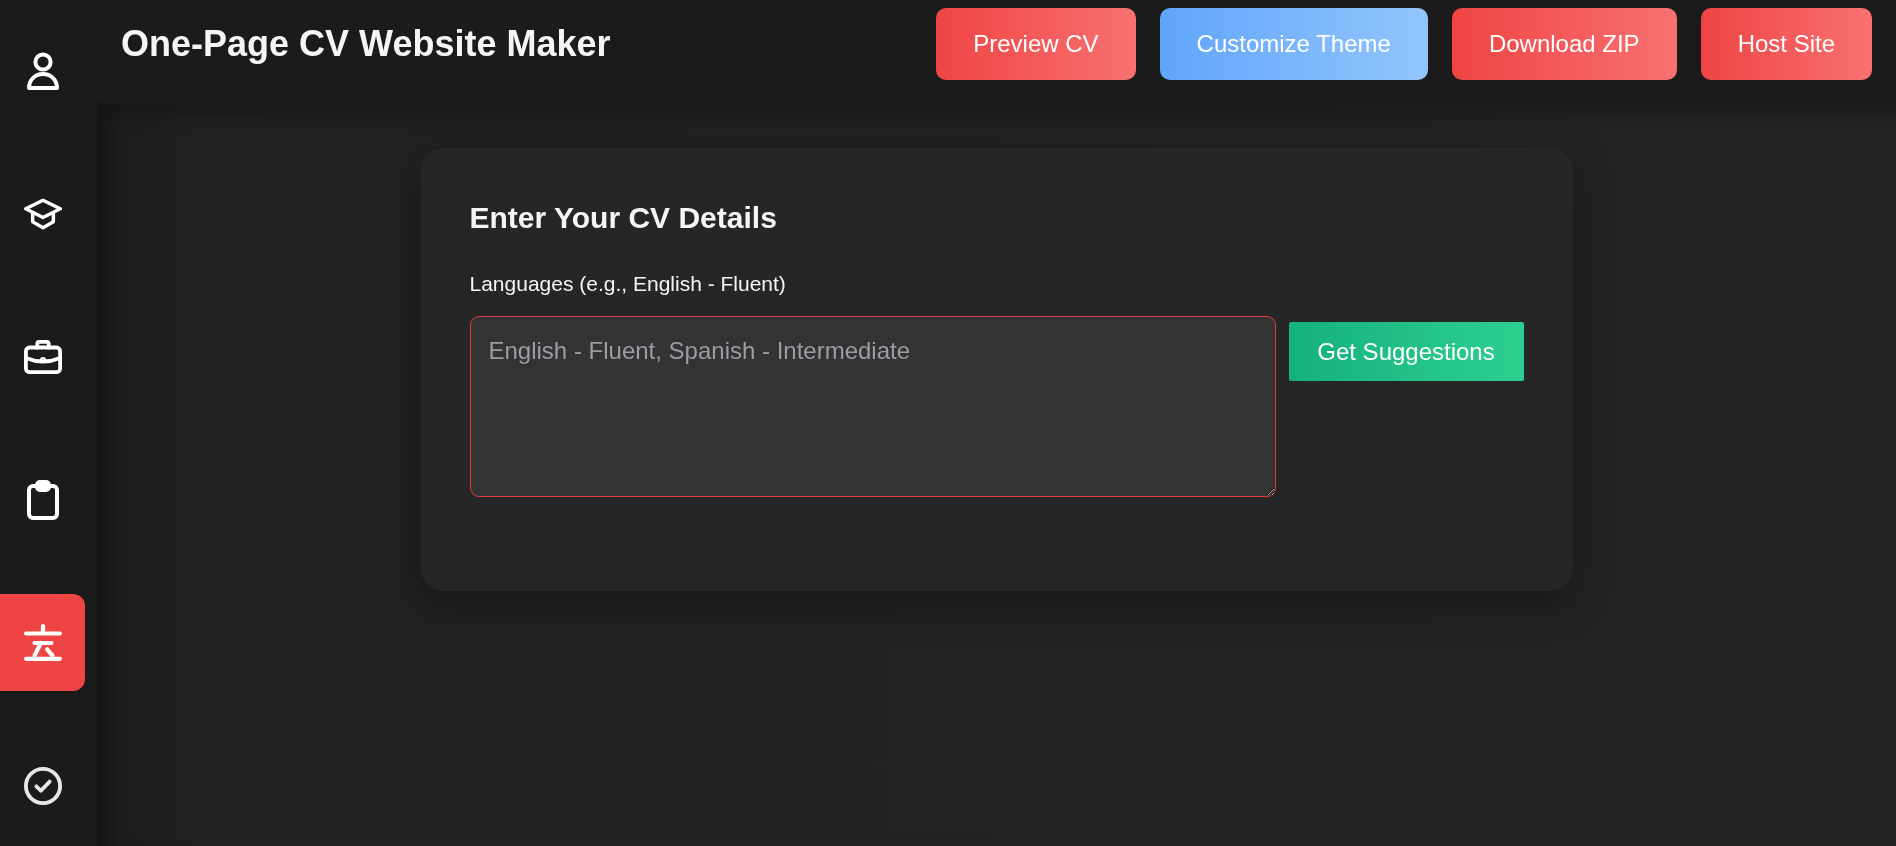 The width and height of the screenshot is (1896, 846). What do you see at coordinates (1036, 44) in the screenshot?
I see `header-button: Preview CV` at bounding box center [1036, 44].